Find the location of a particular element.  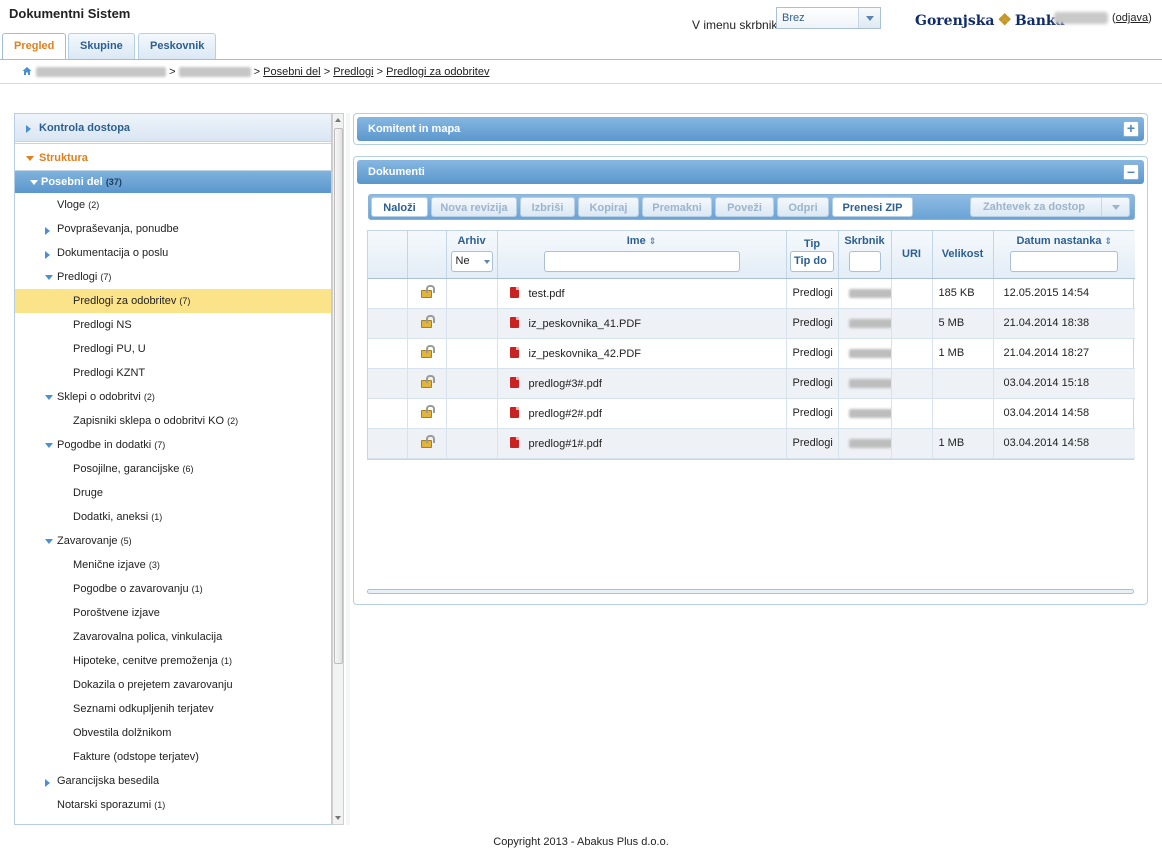

expand-plus-icon: + is located at coordinates (1131, 129).